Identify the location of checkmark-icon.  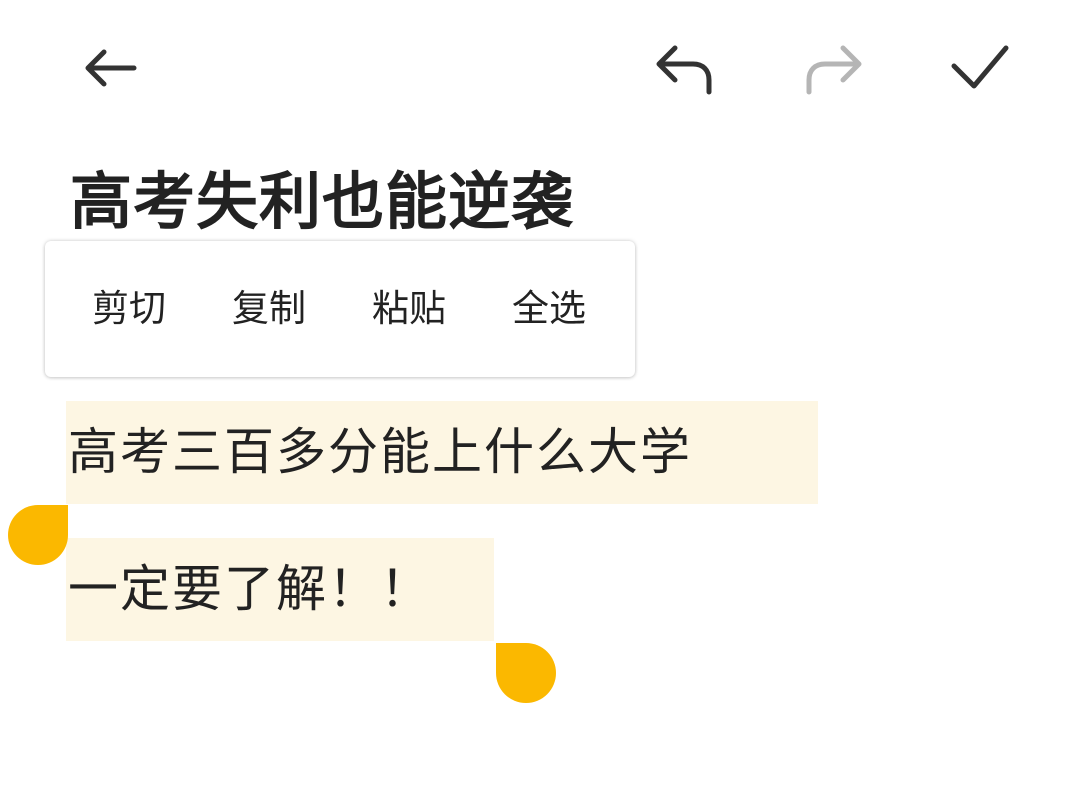
(980, 67).